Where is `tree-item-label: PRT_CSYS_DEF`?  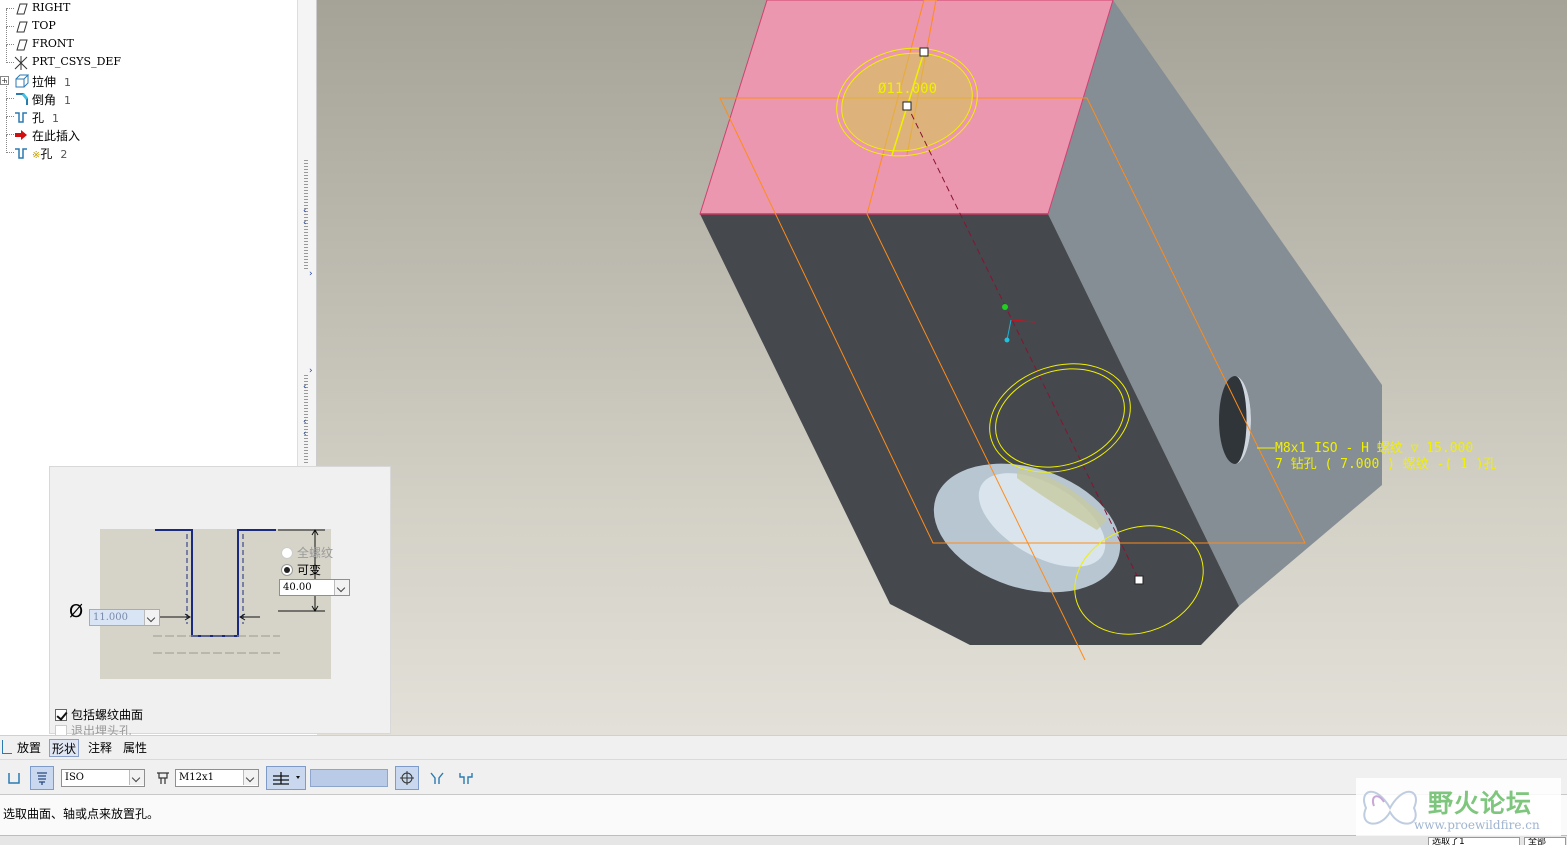 tree-item-label: PRT_CSYS_DEF is located at coordinates (77, 61).